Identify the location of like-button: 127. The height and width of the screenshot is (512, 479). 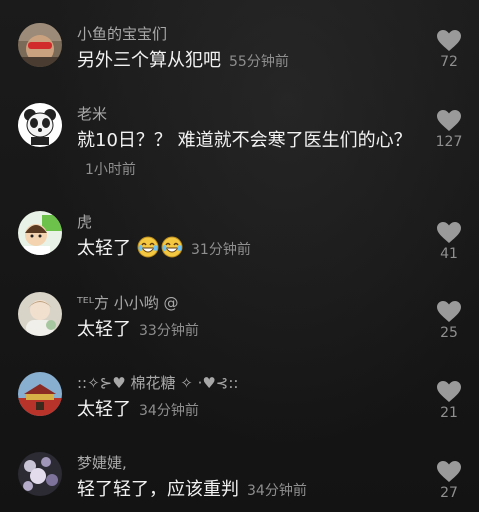
(449, 129).